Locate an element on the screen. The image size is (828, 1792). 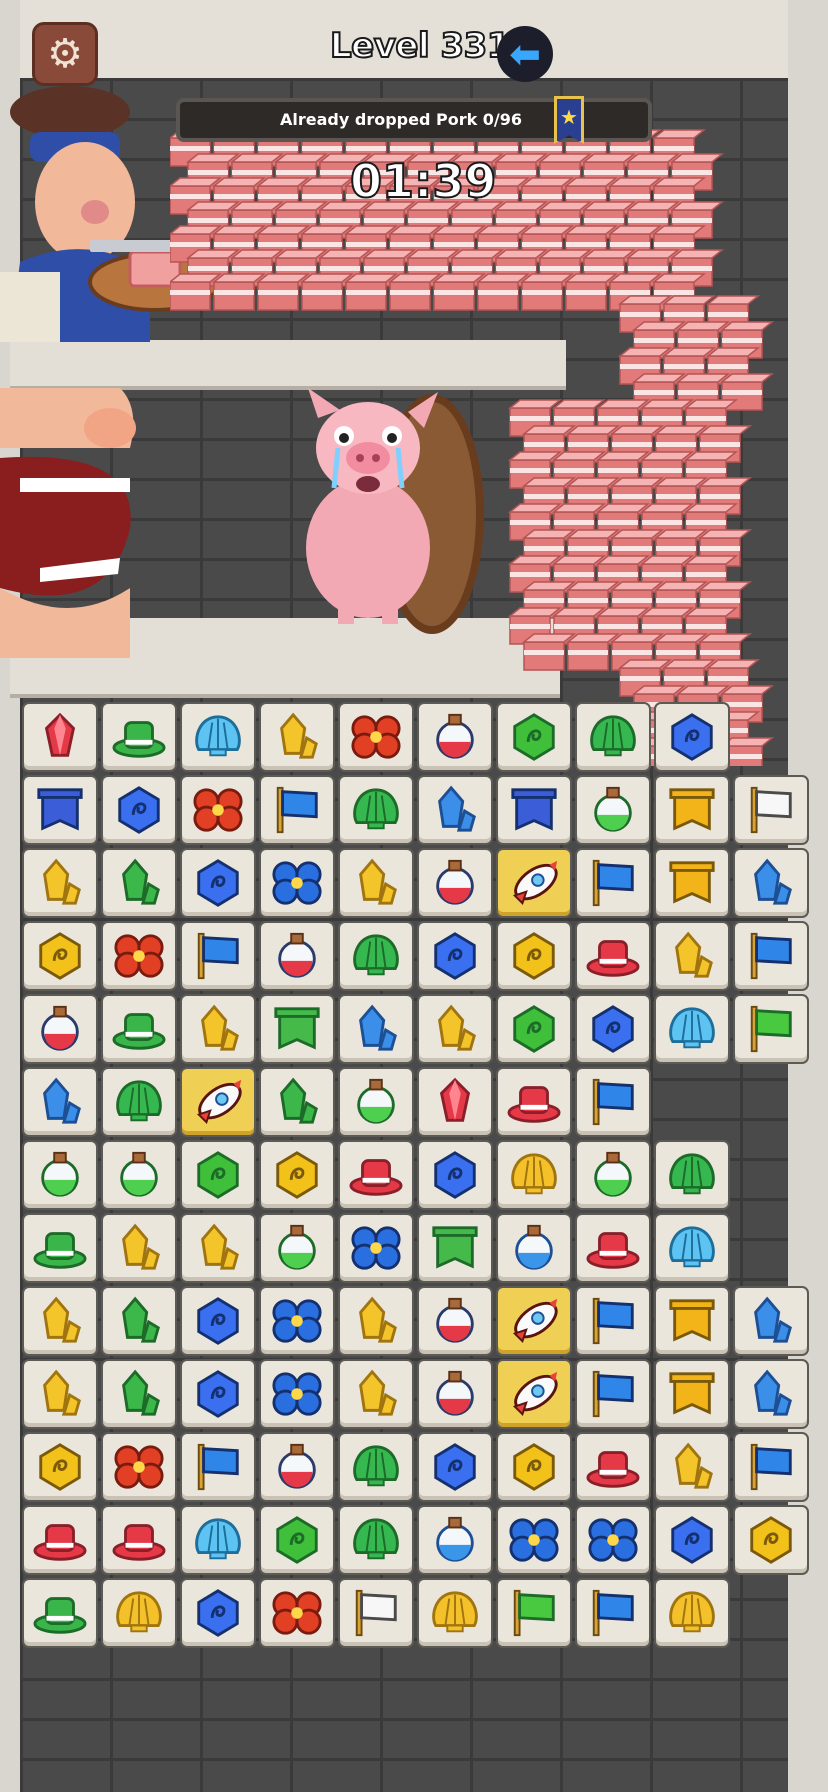
back-button: ⬅ is located at coordinates (525, 54).